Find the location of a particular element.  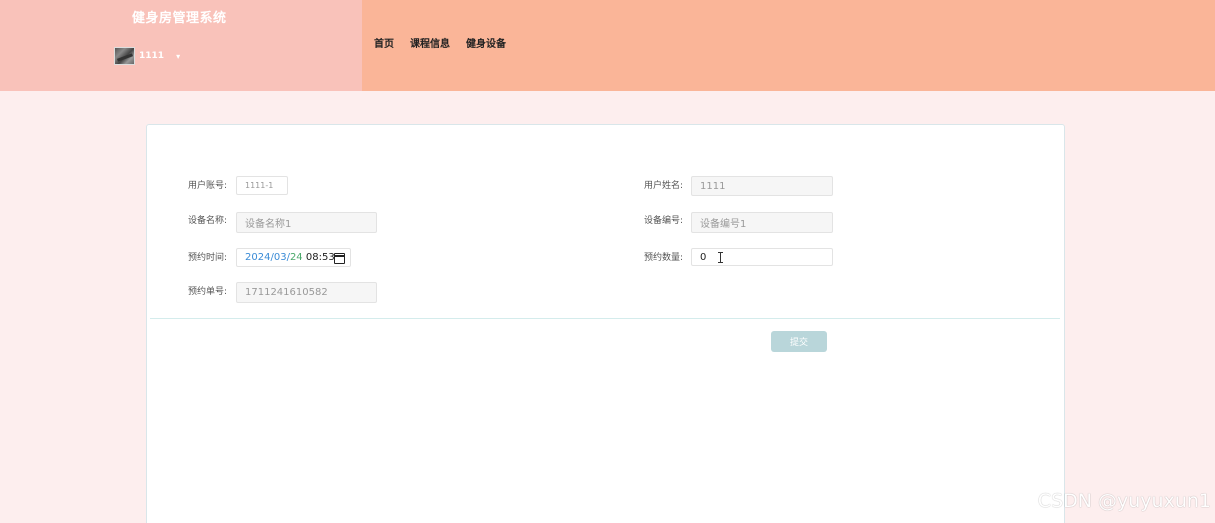

booking-clock: 08:53 is located at coordinates (320, 257).